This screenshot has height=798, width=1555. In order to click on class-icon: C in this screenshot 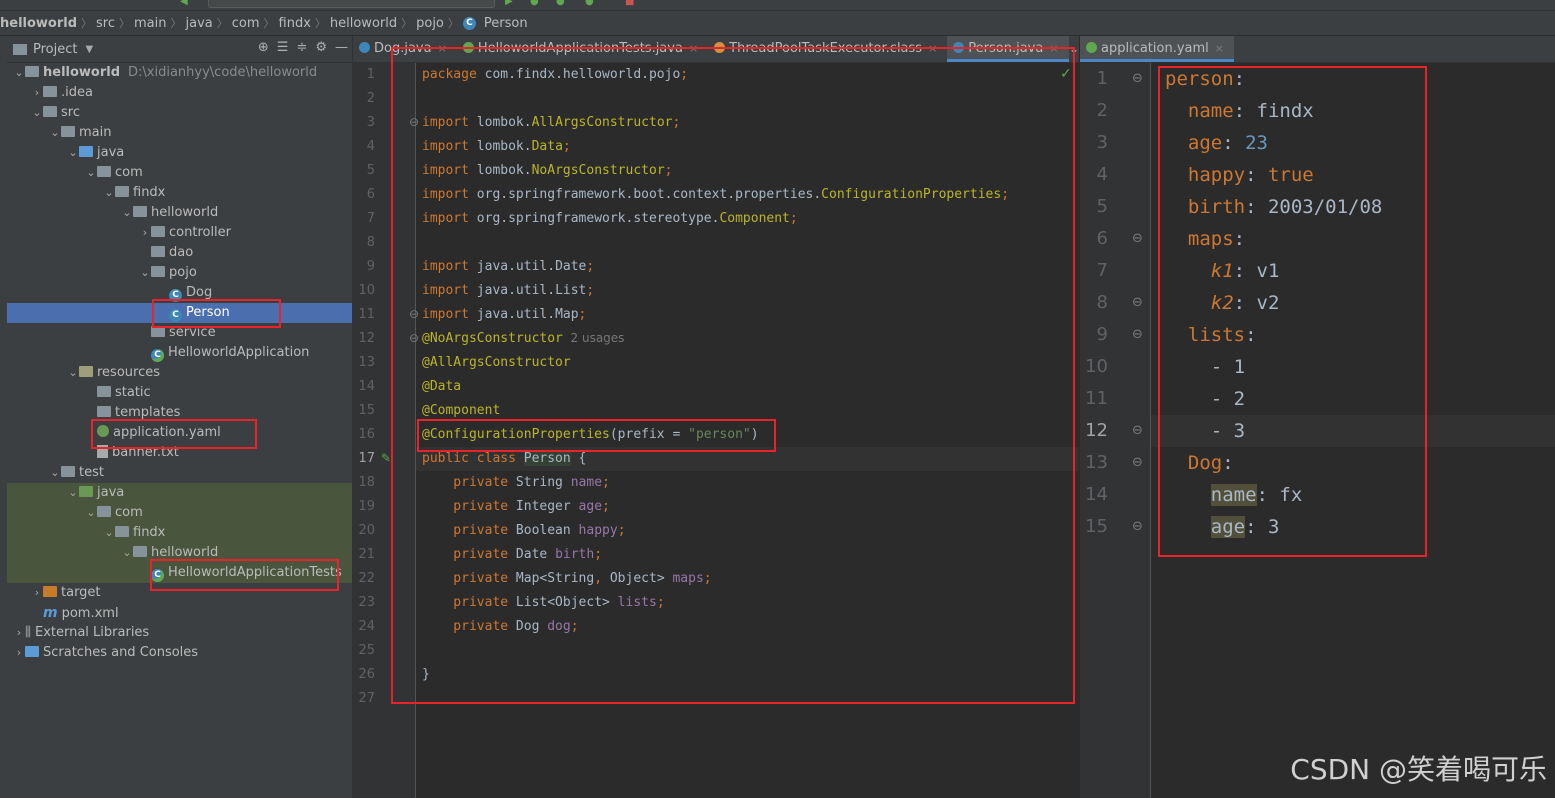, I will do `click(469, 23)`.